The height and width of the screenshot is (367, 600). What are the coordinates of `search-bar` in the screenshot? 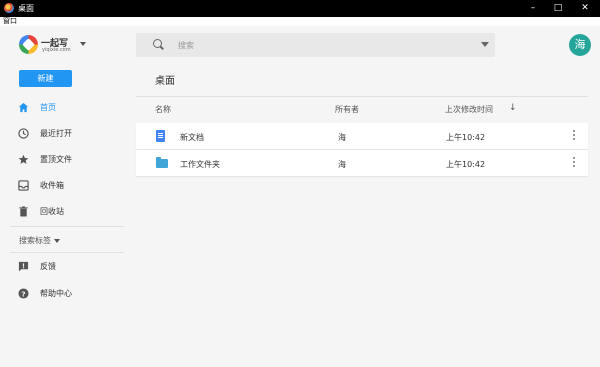 It's located at (315, 45).